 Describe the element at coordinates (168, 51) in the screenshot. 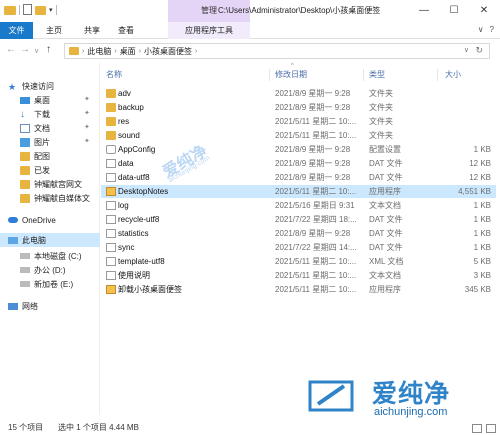

I see `breadcrumb-current-folder: 小孩桌面便签` at that location.